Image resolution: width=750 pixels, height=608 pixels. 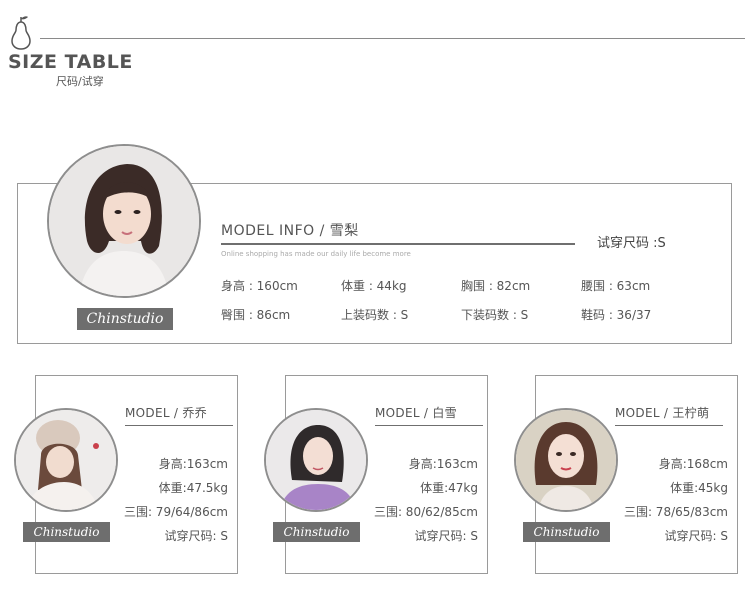 I want to click on model-2-tryon-size: 试穿尺码: S, so click(x=446, y=536).